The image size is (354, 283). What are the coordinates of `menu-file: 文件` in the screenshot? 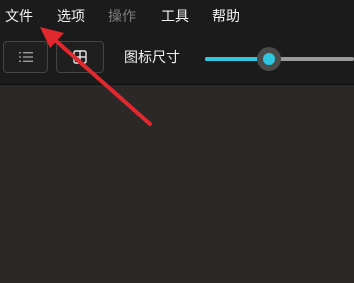 It's located at (19, 17).